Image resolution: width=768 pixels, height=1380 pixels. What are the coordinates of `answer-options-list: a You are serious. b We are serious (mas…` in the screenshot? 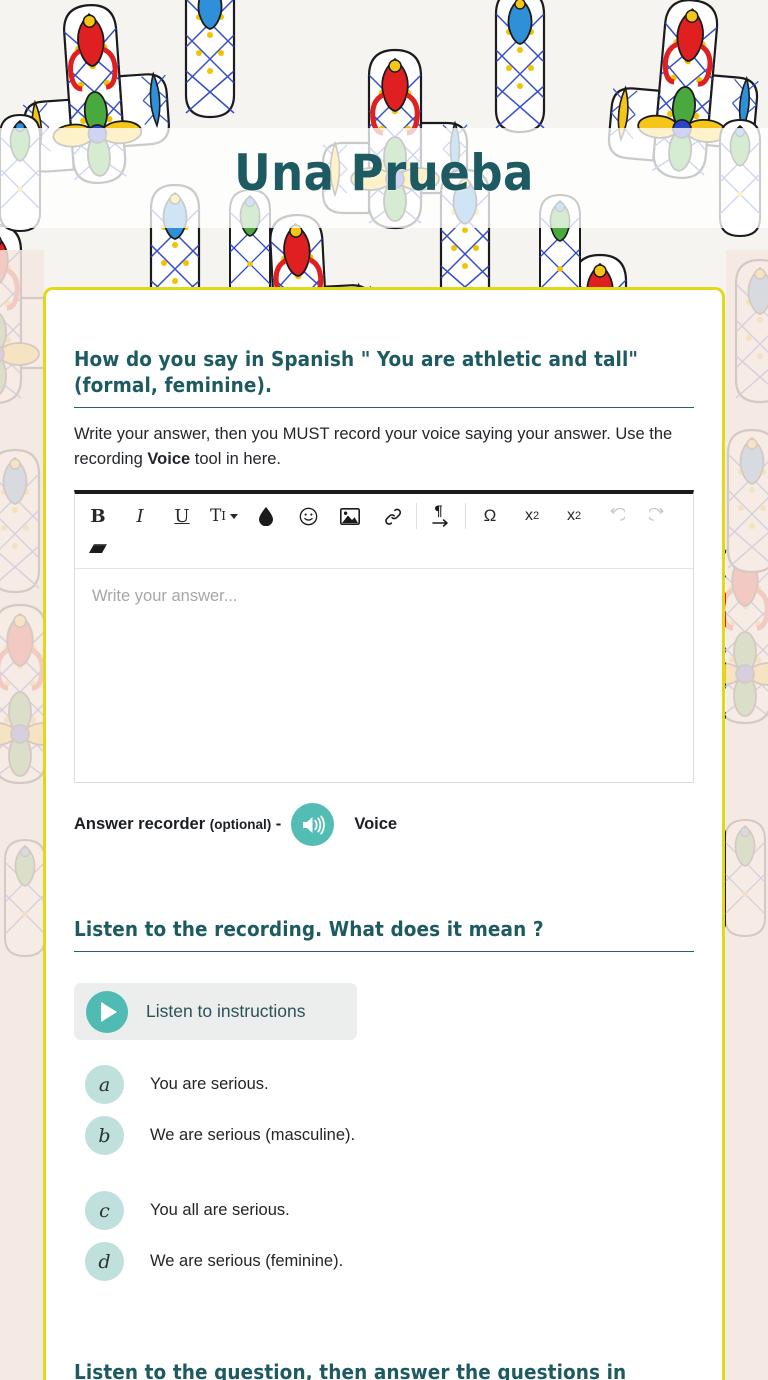 It's located at (384, 1173).